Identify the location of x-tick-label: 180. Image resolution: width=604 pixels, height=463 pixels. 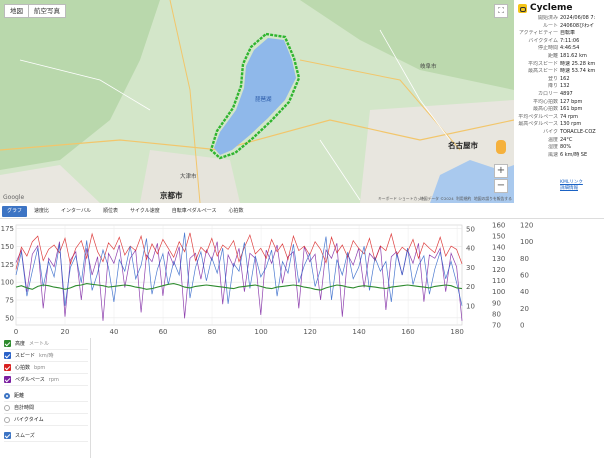
(456, 332).